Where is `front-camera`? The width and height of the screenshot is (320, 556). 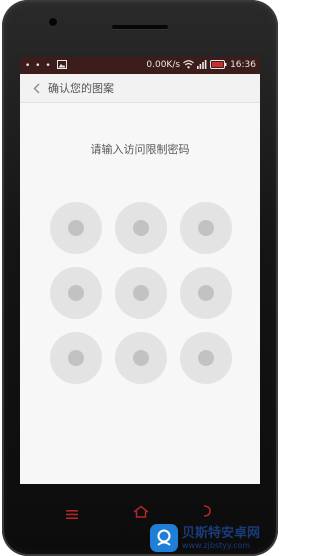 front-camera is located at coordinates (53, 22).